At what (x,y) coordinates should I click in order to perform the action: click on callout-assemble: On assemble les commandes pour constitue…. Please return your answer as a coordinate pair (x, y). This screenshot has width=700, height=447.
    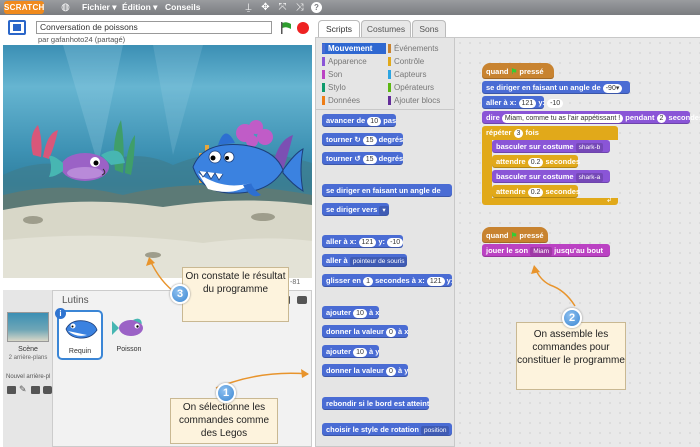
    Looking at the image, I should click on (571, 356).